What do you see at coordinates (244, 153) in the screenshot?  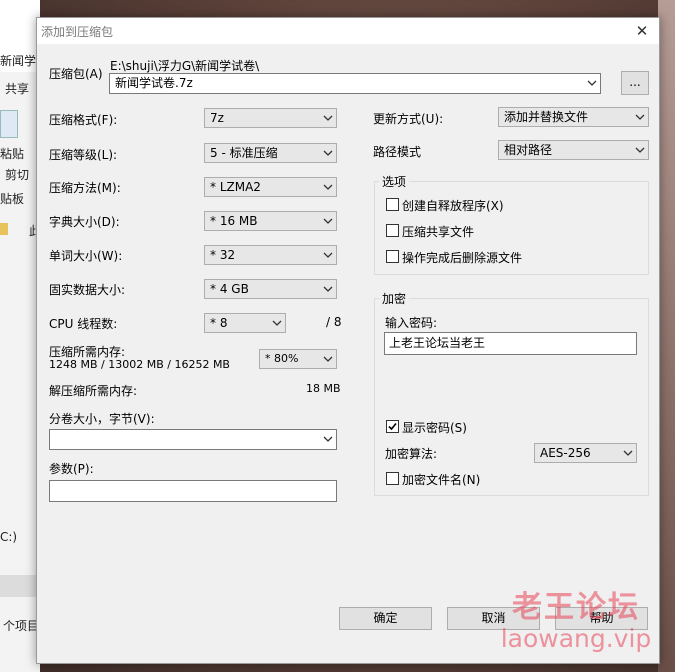 I see `level-value: 5 - 标准压缩` at bounding box center [244, 153].